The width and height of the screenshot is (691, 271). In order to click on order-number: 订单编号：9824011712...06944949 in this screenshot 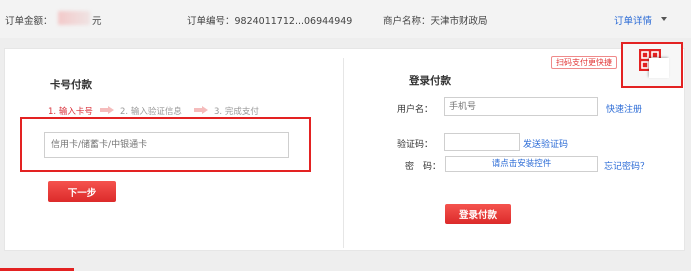, I will do `click(270, 21)`.